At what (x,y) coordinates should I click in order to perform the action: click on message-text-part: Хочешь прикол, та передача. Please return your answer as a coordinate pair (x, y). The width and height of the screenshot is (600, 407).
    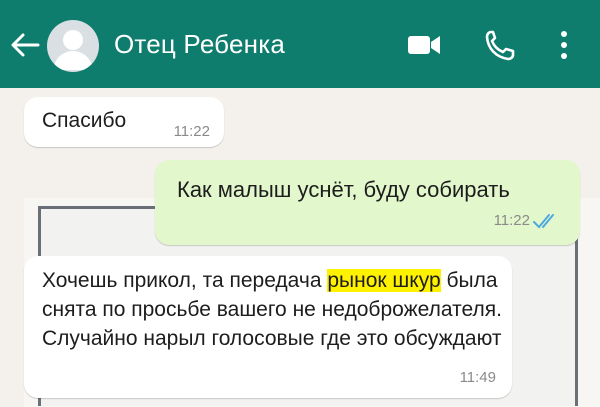
    Looking at the image, I should click on (185, 280).